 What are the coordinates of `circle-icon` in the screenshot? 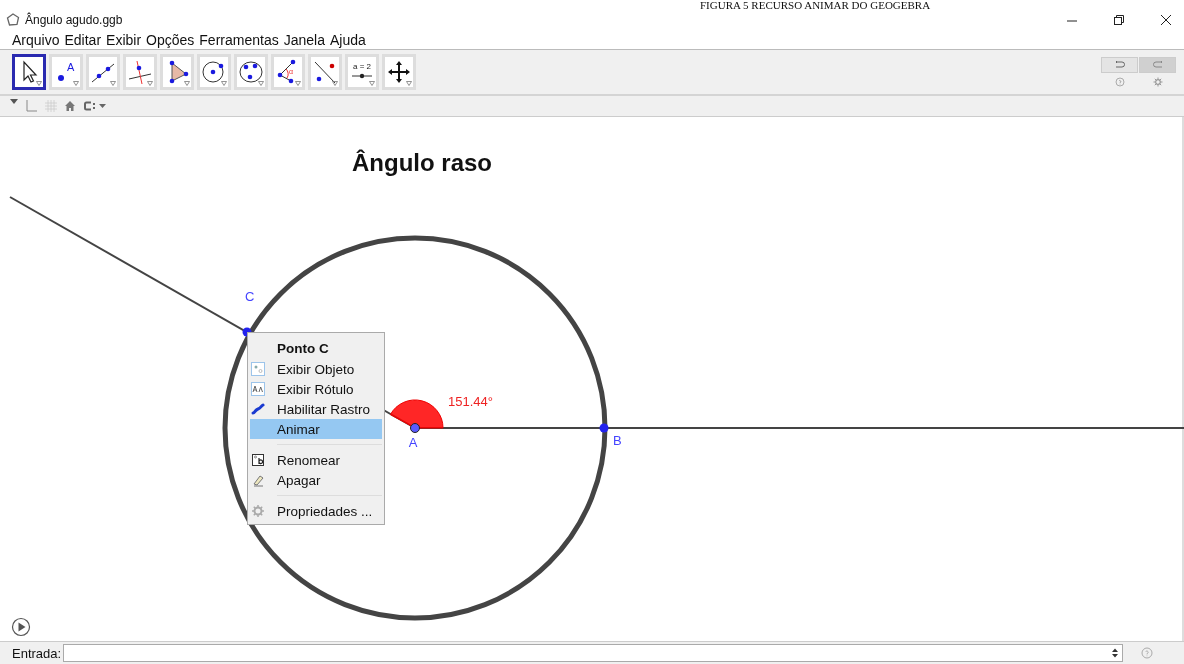 It's located at (214, 72).